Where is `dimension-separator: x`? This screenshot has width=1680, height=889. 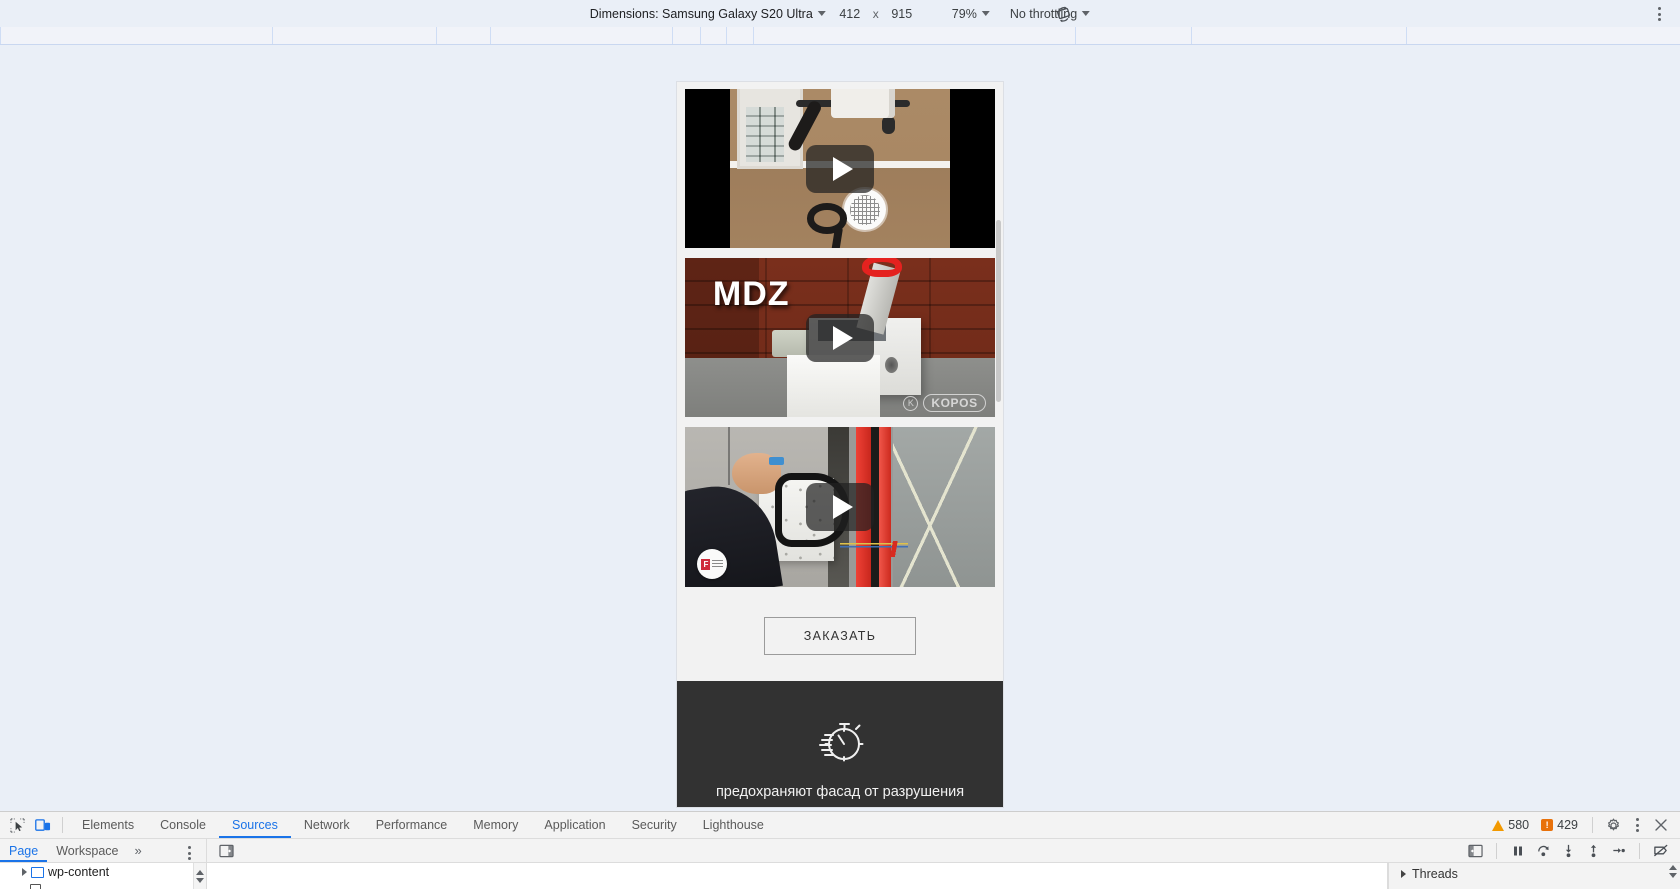 dimension-separator: x is located at coordinates (875, 13).